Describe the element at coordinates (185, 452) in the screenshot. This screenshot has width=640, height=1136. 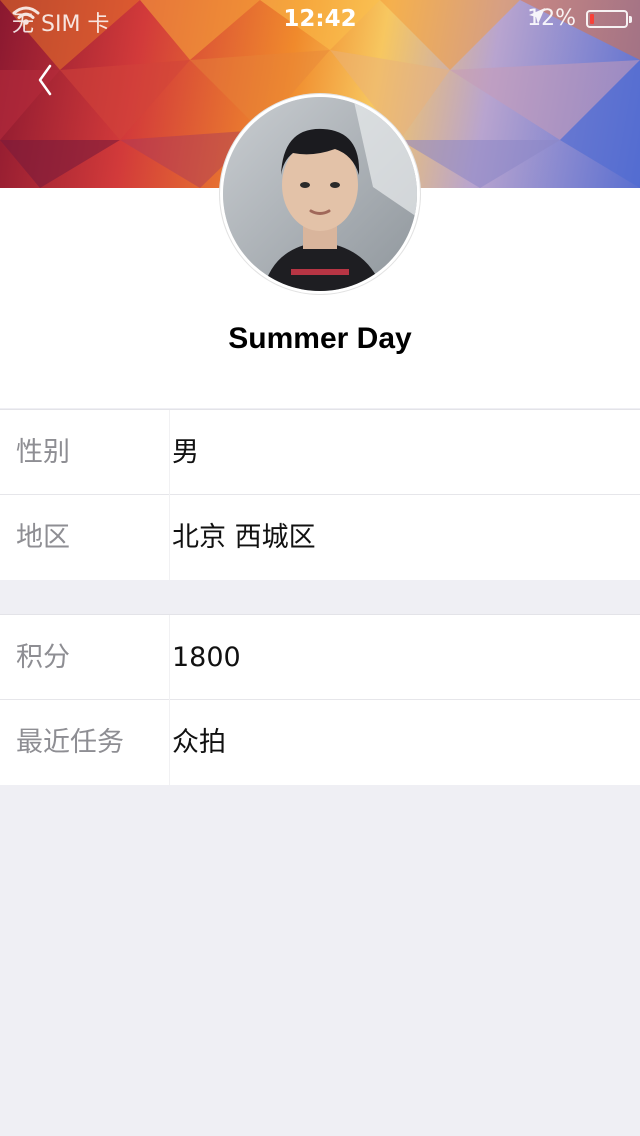
I see `row-value: 男` at that location.